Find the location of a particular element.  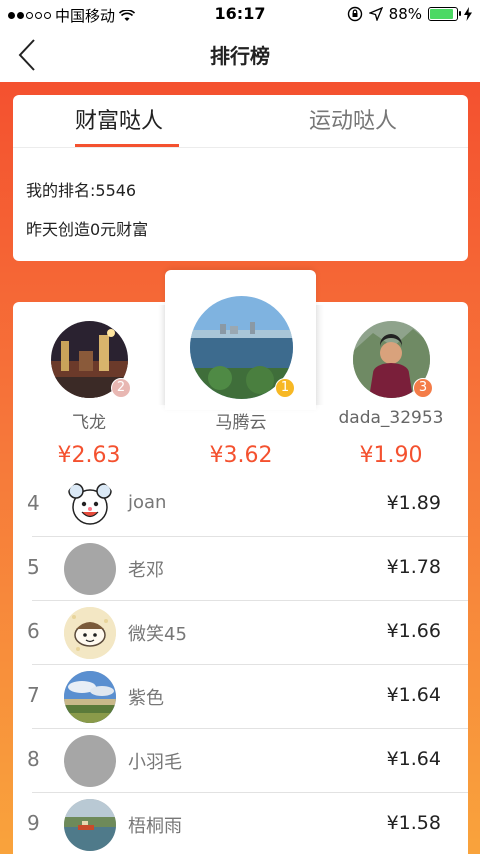

lake-boat-photo-icon is located at coordinates (90, 825).